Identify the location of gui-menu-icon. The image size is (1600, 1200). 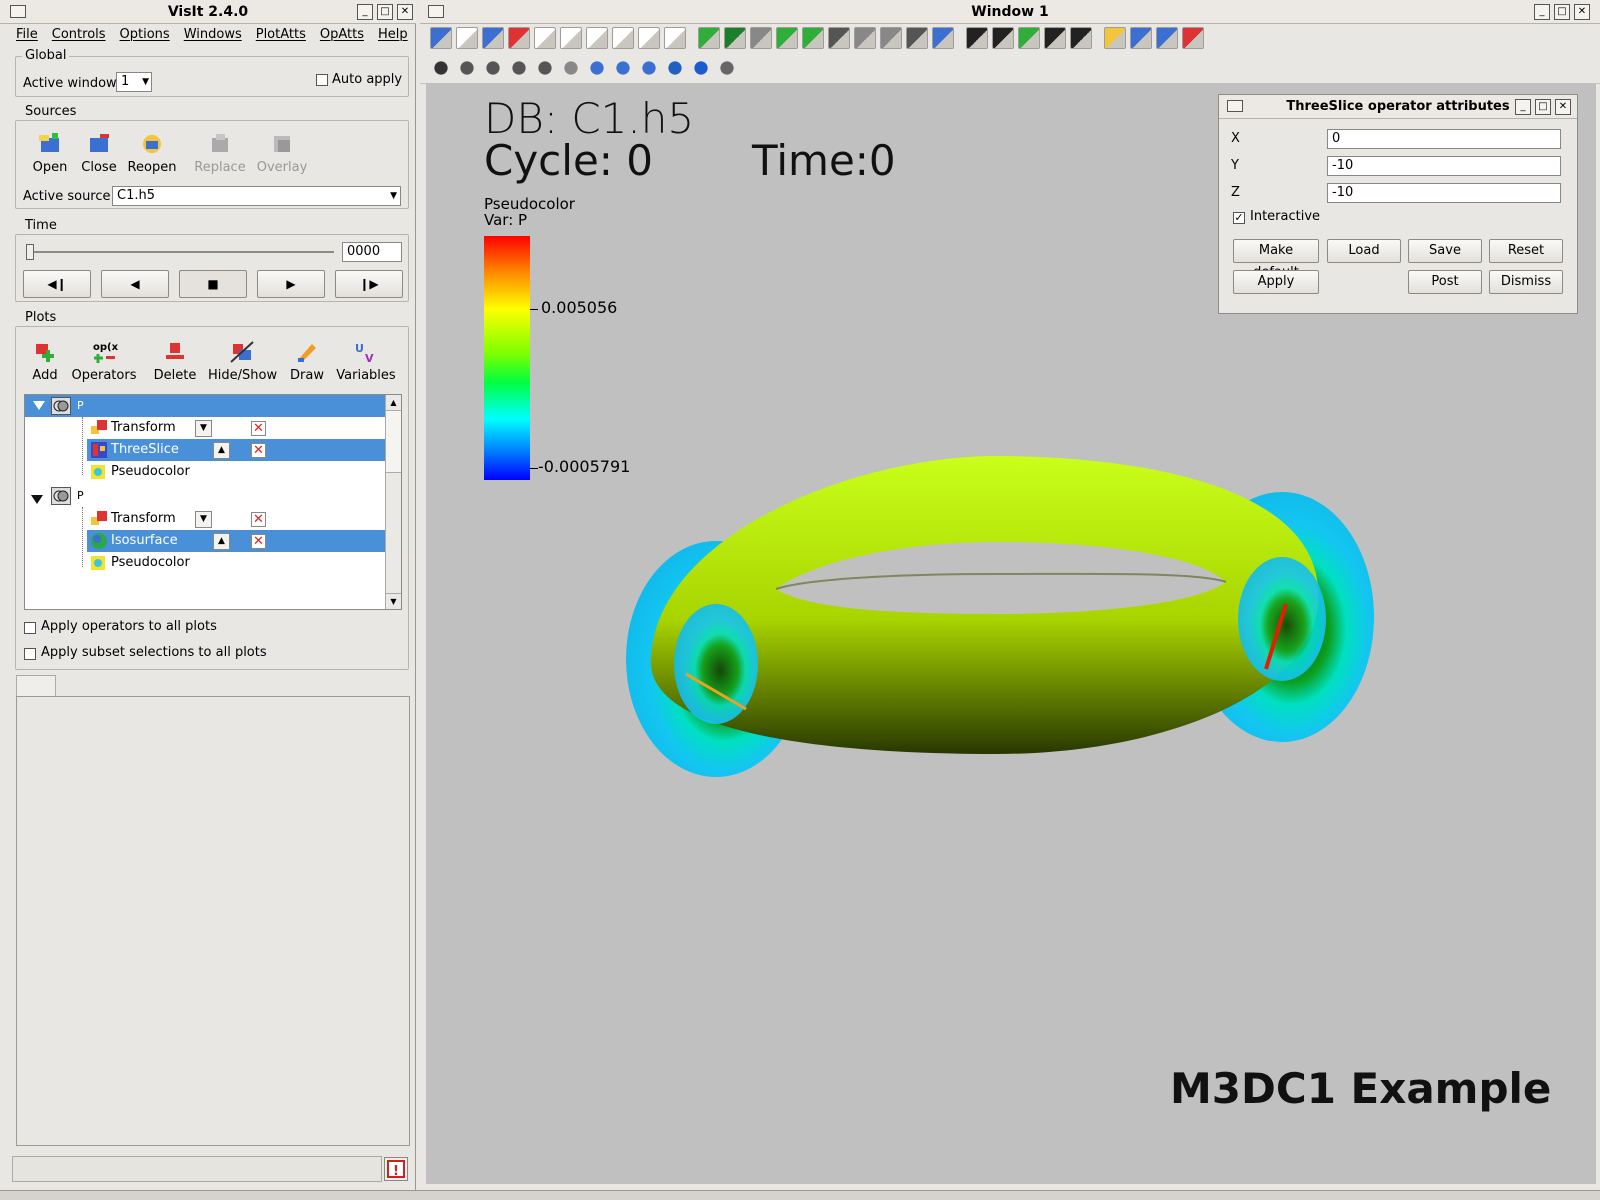
(18, 11).